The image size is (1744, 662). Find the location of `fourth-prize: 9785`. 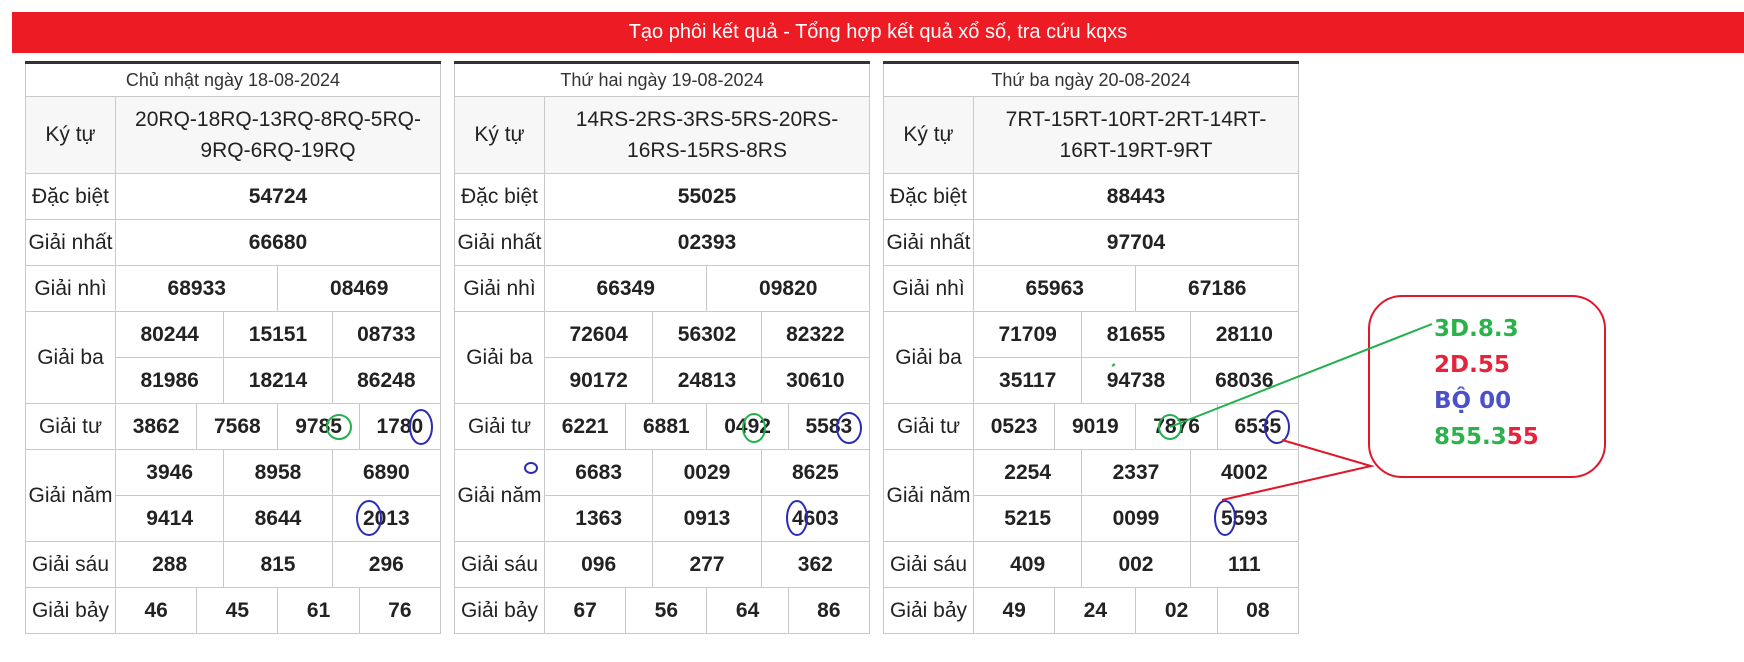

fourth-prize: 9785 is located at coordinates (318, 426).